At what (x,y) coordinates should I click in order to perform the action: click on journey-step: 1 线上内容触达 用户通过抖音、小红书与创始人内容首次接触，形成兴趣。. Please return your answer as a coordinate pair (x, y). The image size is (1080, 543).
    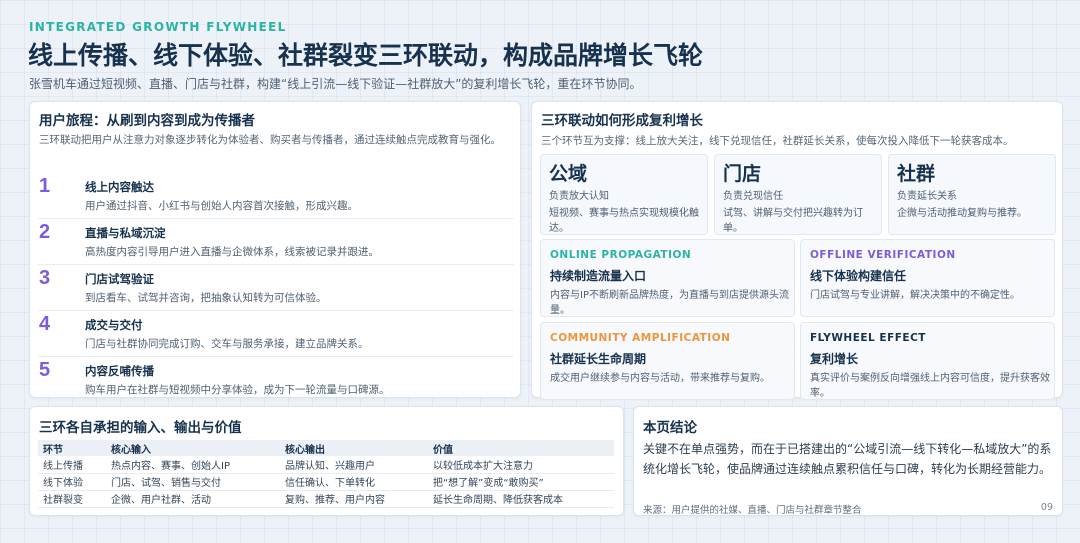
    Looking at the image, I should click on (276, 196).